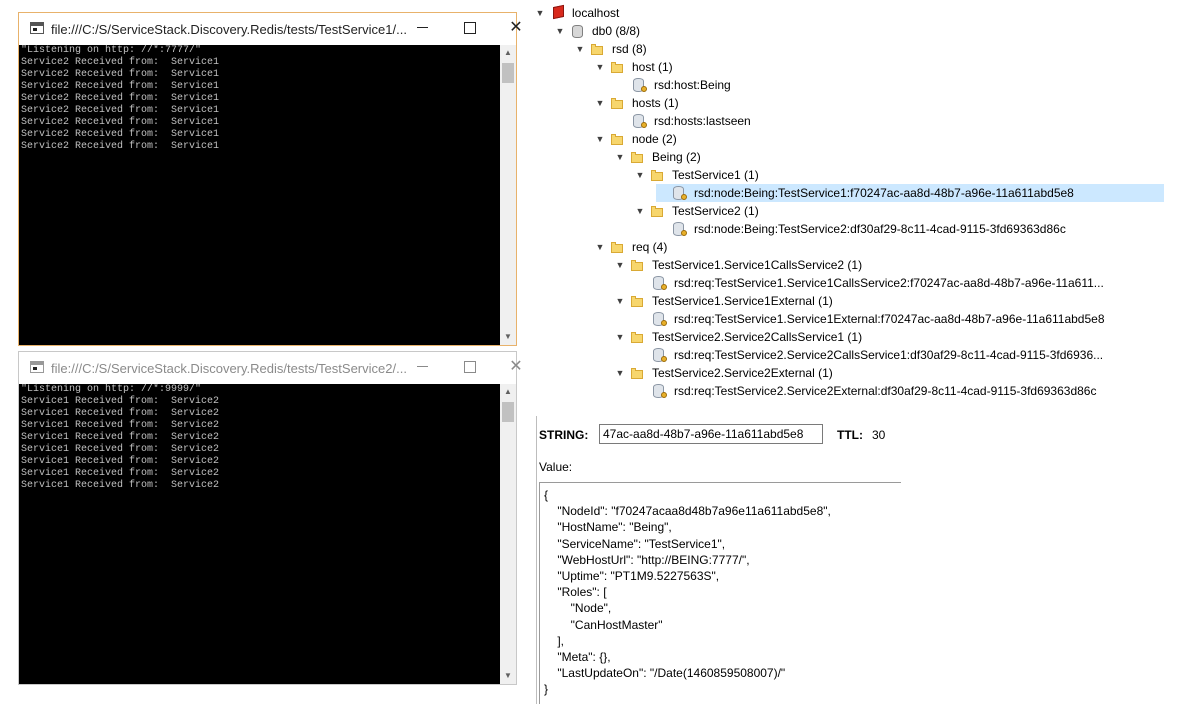 Image resolution: width=1200 pixels, height=704 pixels. What do you see at coordinates (558, 12) in the screenshot?
I see `server-icon` at bounding box center [558, 12].